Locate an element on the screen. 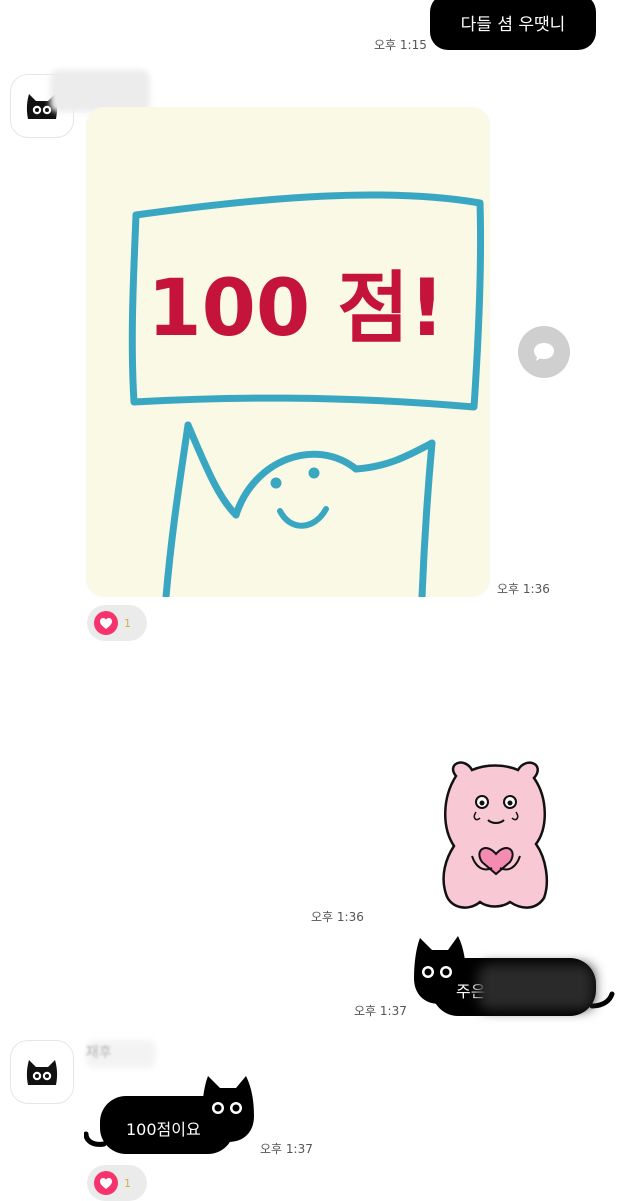 The height and width of the screenshot is (1201, 636). speech-bubble-icon is located at coordinates (544, 352).